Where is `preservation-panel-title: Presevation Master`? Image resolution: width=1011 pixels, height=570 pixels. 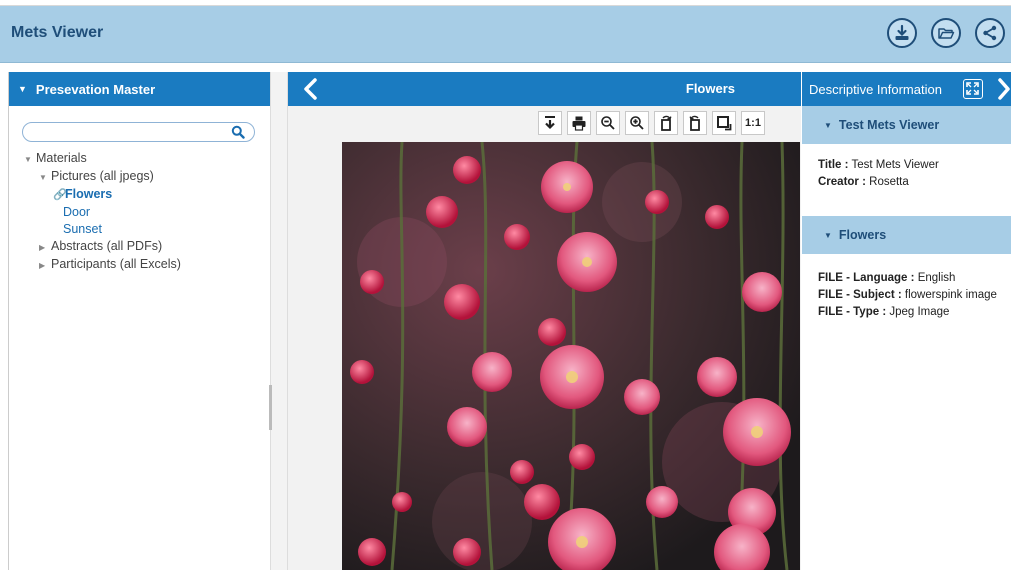
preservation-panel-title: Presevation Master is located at coordinates (95, 89).